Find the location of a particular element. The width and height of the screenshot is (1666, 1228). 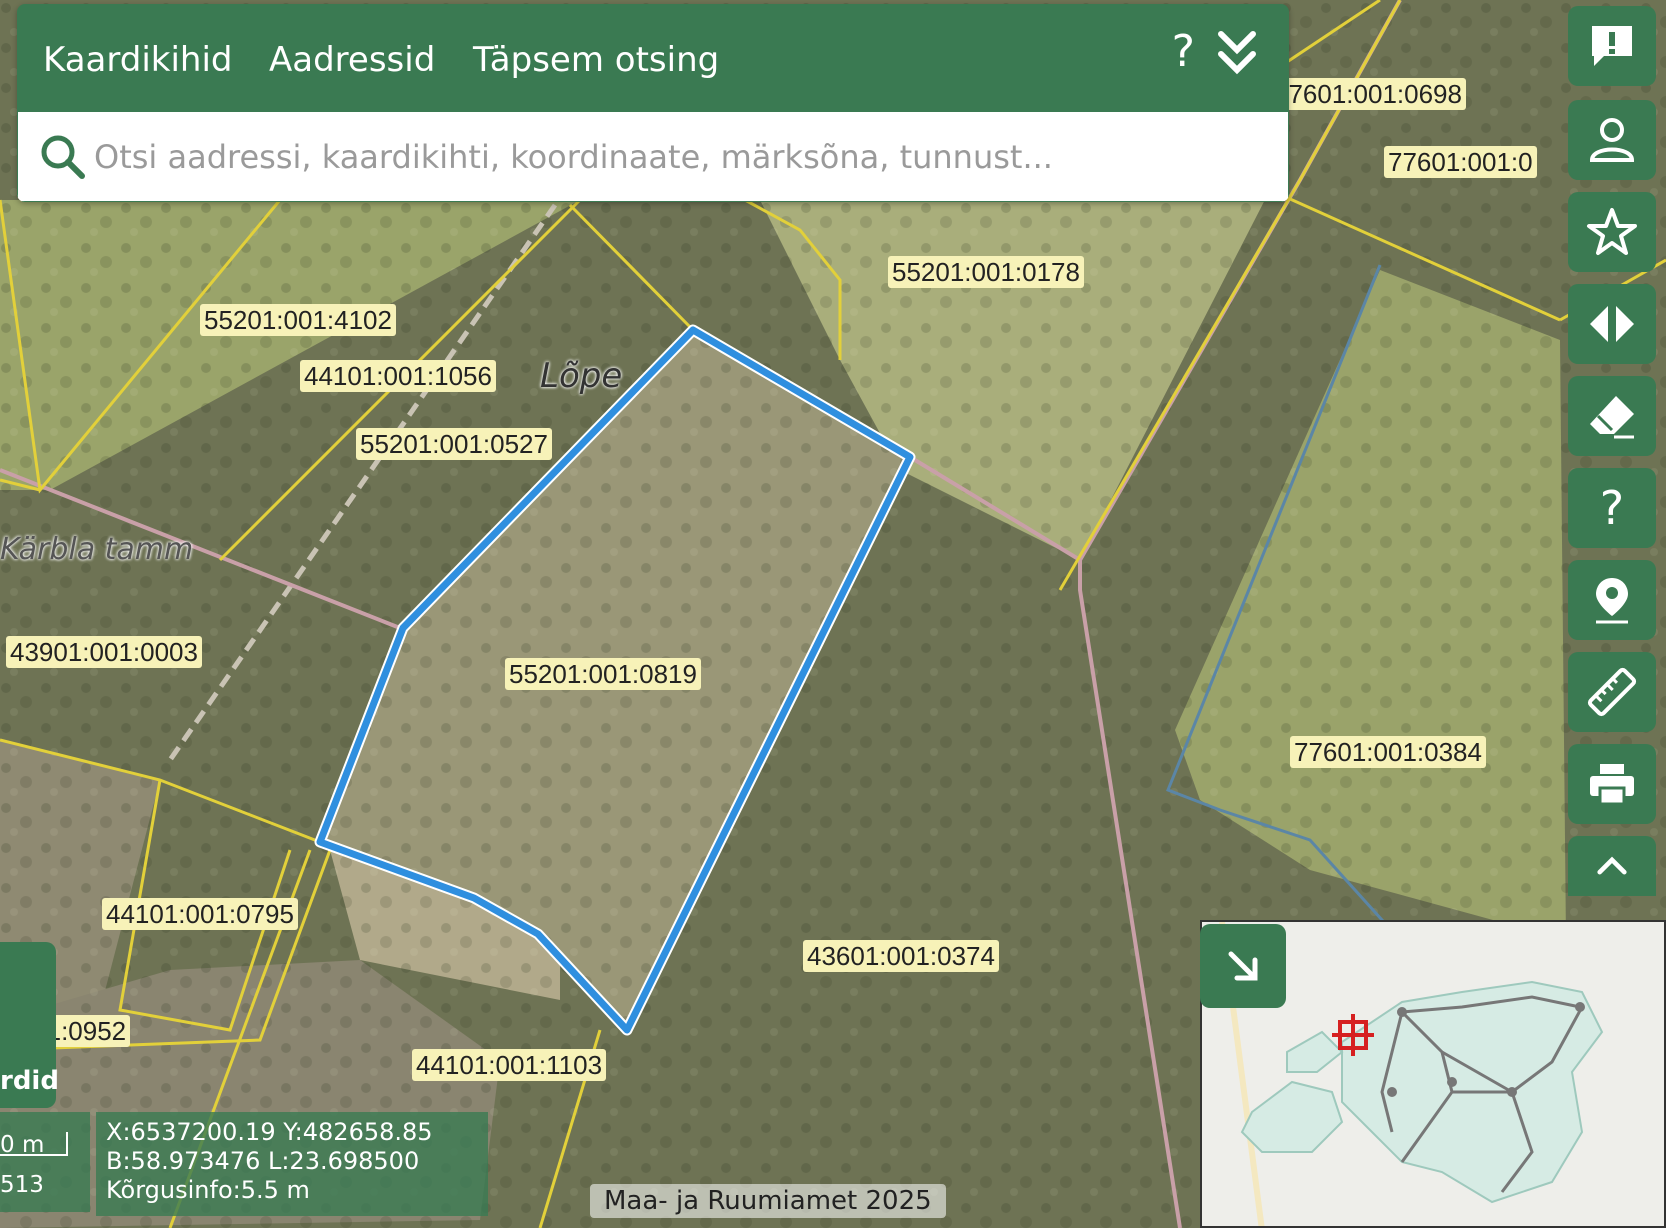

search-panel: Kaardikihid Aadressid Täpsem otsing ? is located at coordinates (653, 103).